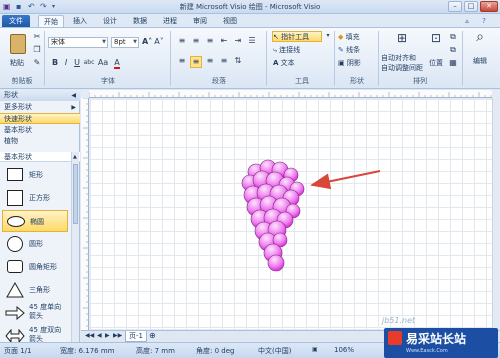 The height and width of the screenshot is (358, 500). I want to click on line-button: ✎ 线条, so click(356, 49).